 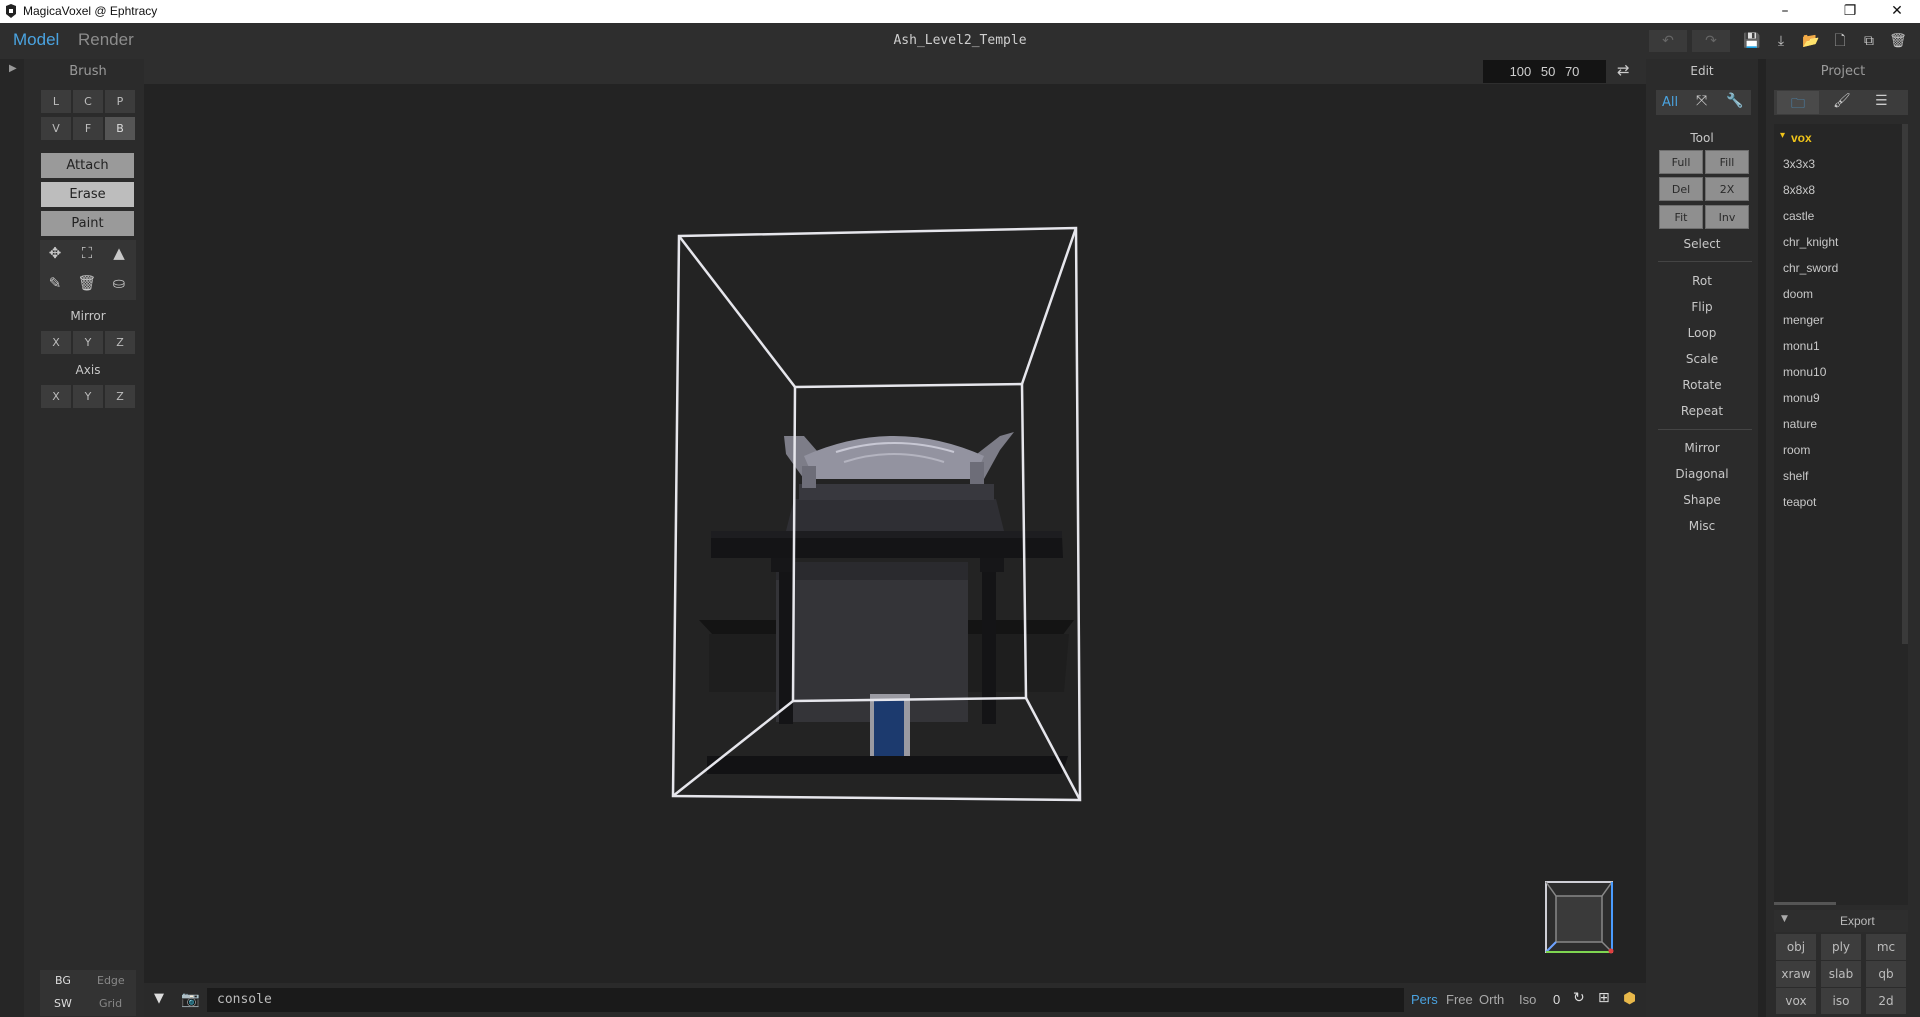 I want to click on filter-all: All, so click(x=1670, y=102).